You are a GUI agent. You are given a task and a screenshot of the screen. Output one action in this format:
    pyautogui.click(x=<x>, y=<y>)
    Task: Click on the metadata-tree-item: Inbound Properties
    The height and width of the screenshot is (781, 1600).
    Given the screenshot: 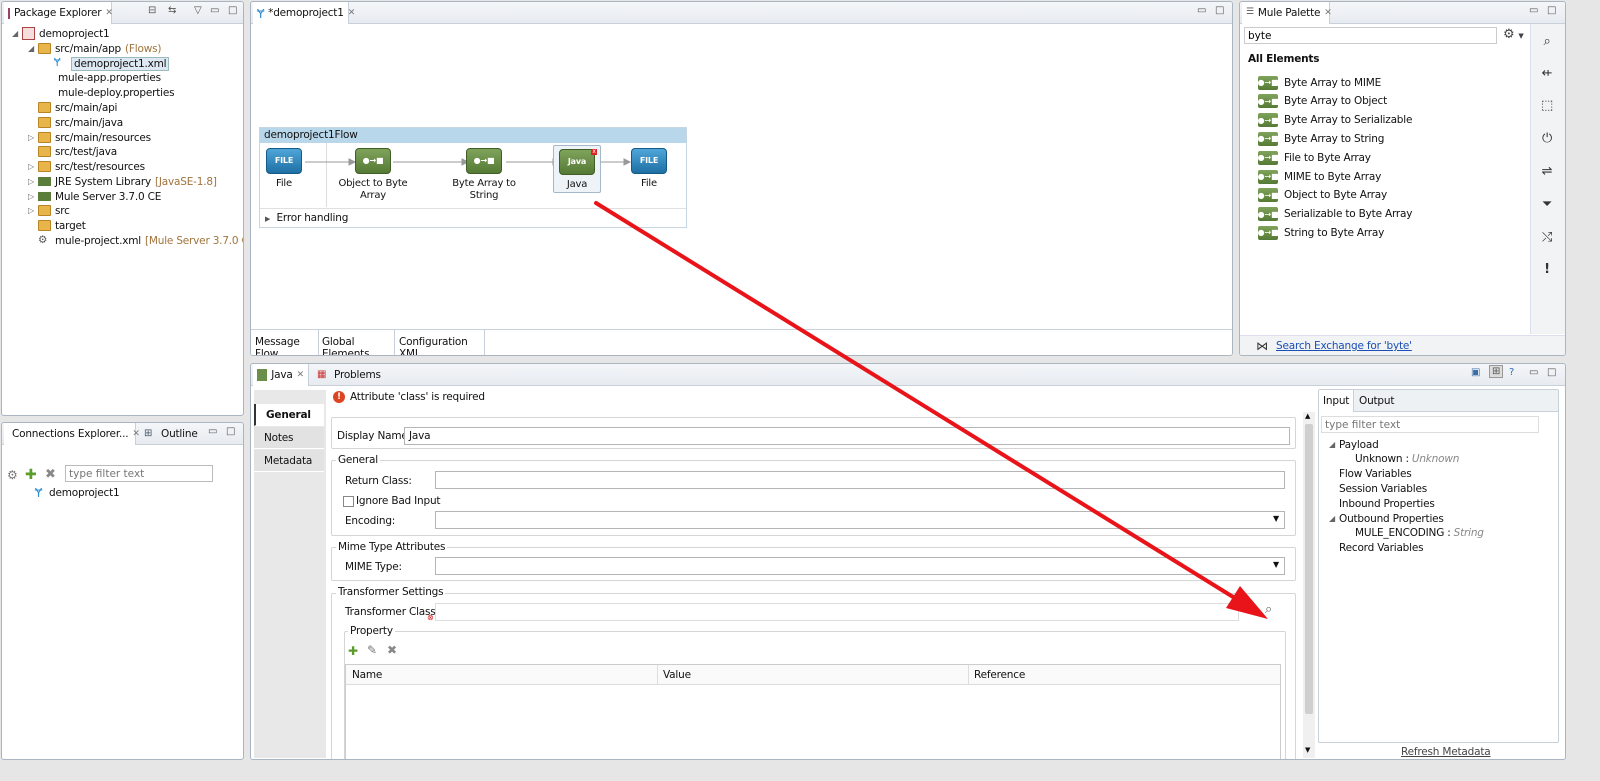 What is the action you would take?
    pyautogui.click(x=1388, y=503)
    